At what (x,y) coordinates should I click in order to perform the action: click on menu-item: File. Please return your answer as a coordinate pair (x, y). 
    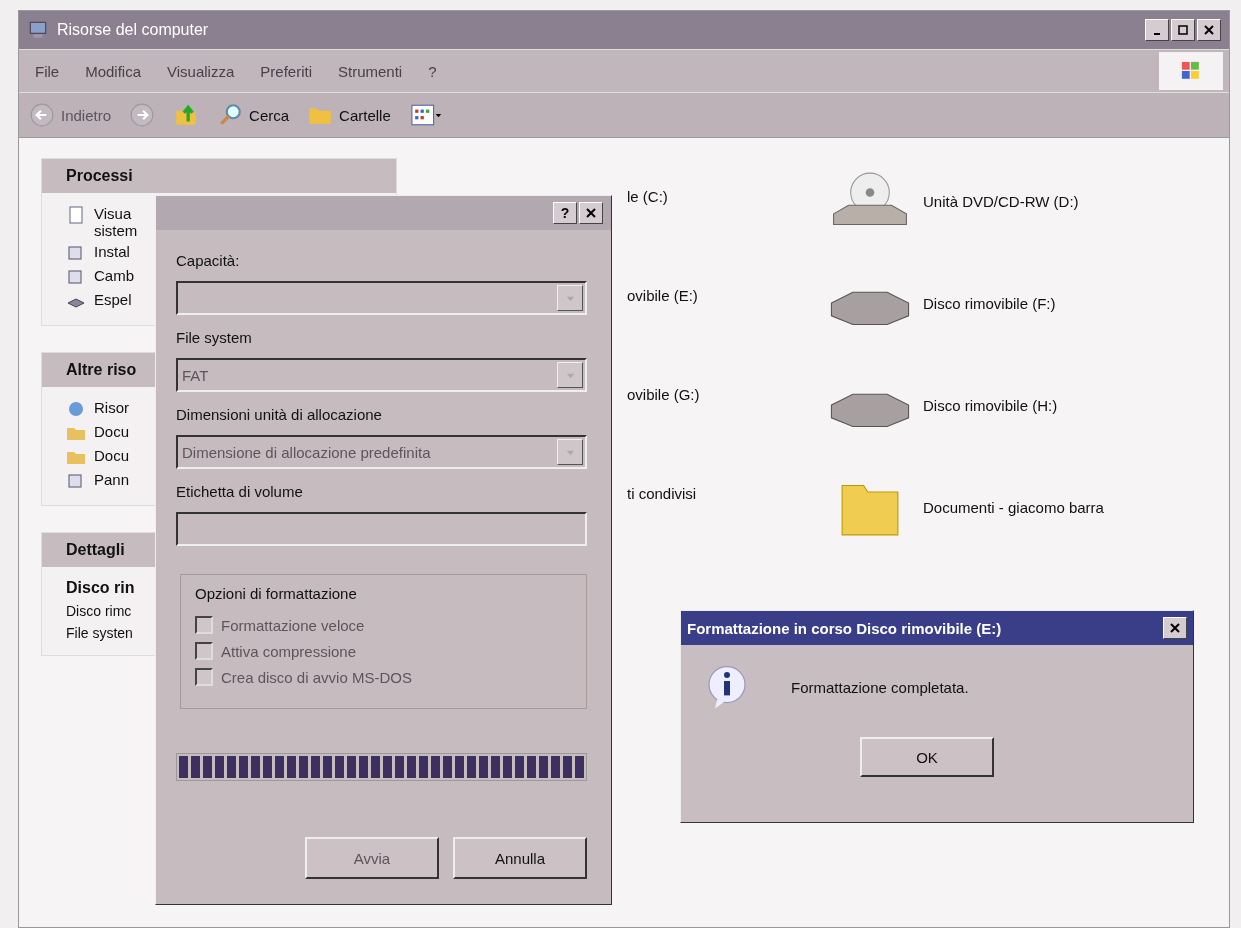
    Looking at the image, I should click on (47, 71).